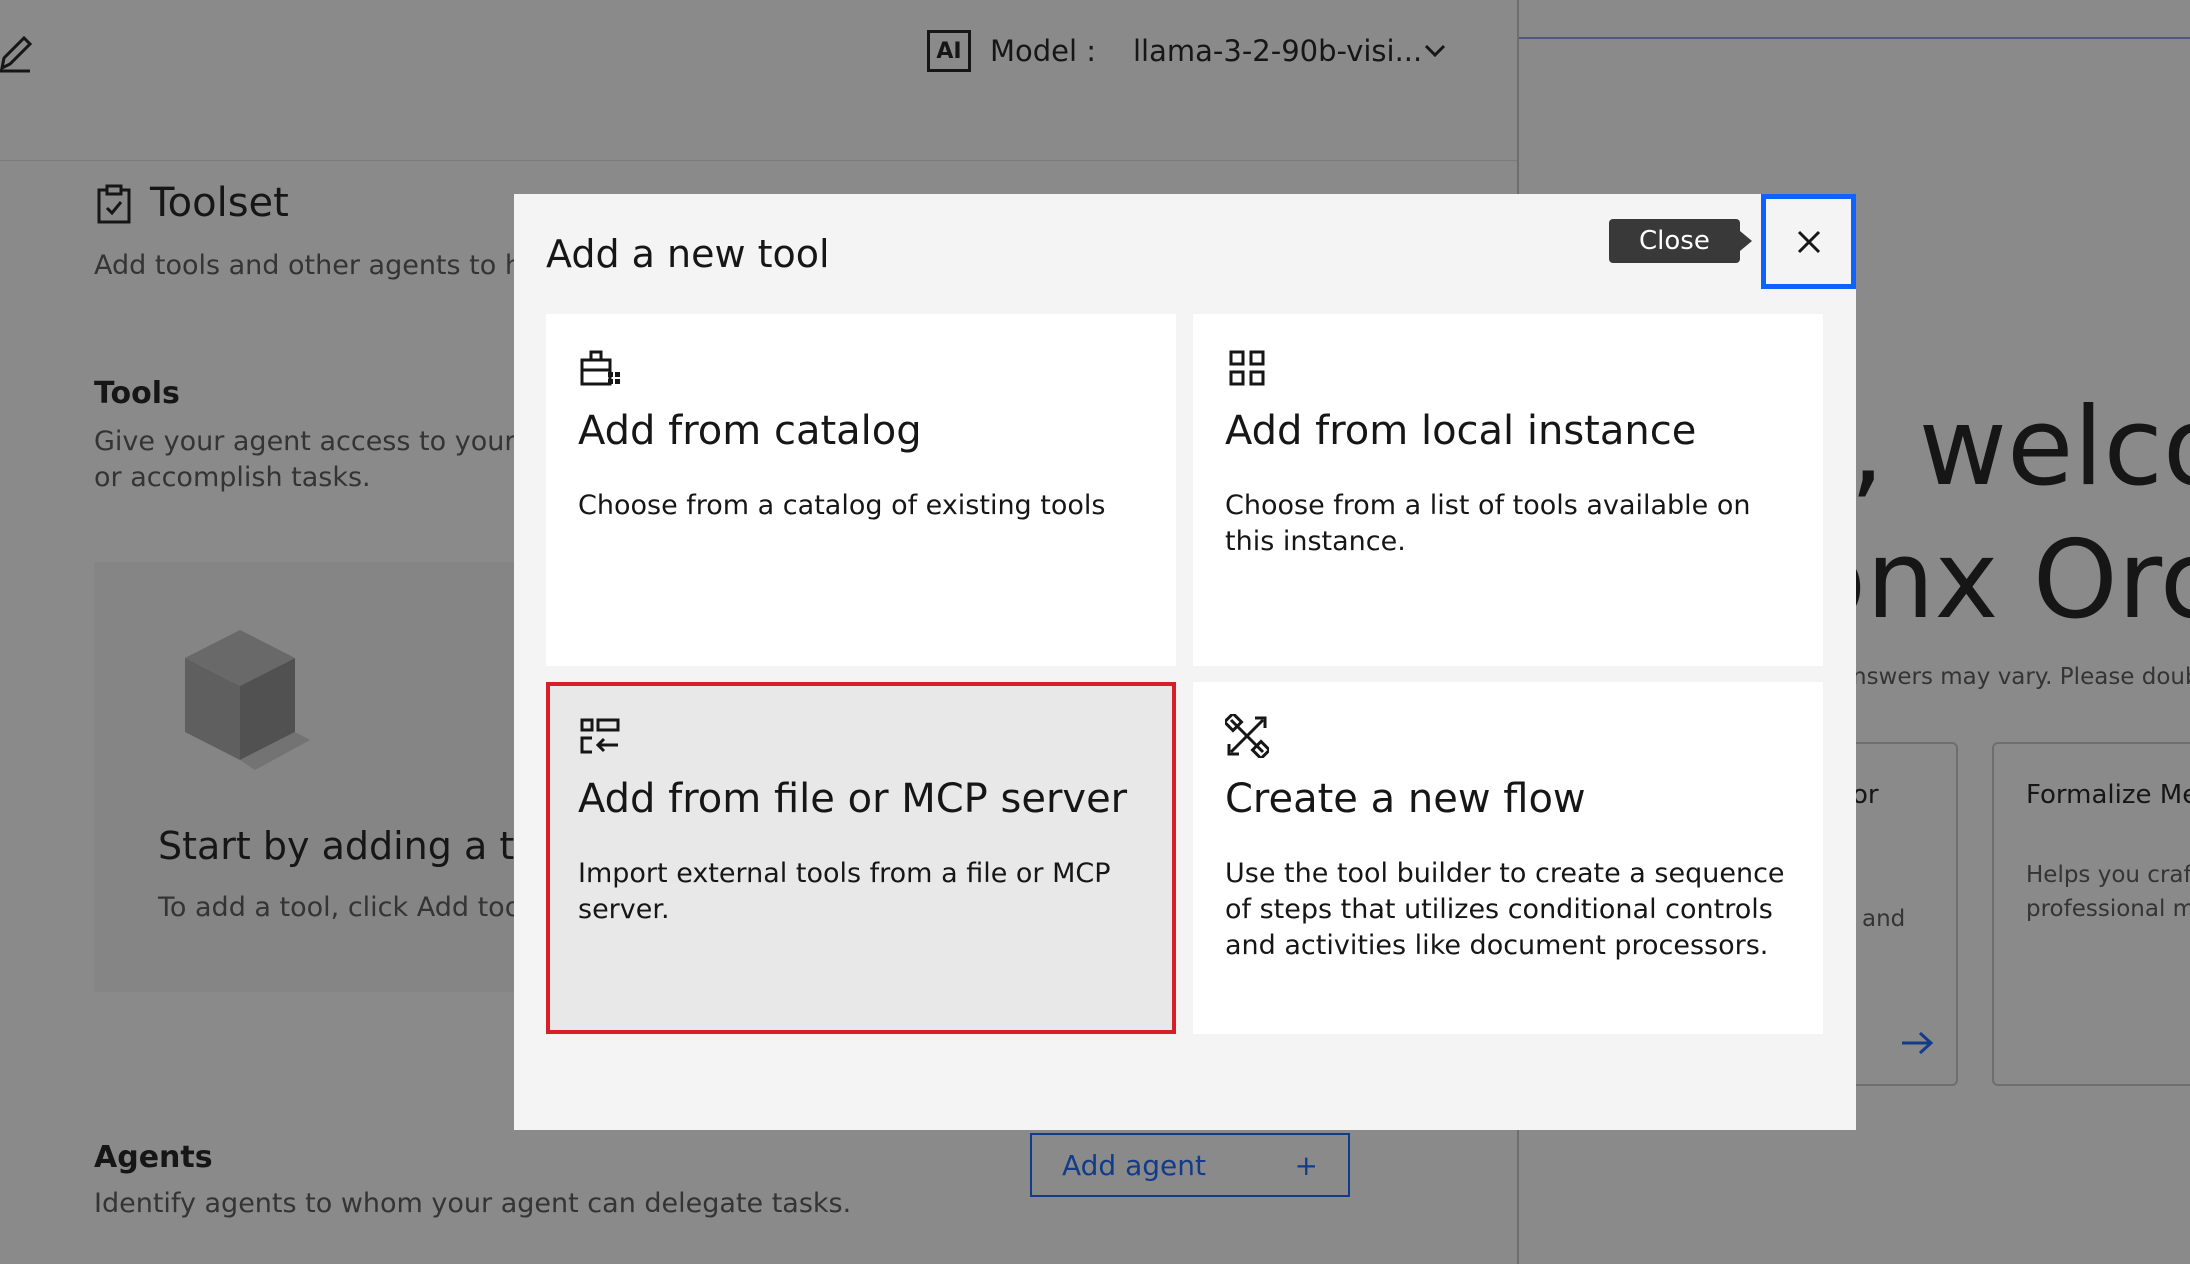 This screenshot has width=2190, height=1264. I want to click on card-title: Add from catalog, so click(750, 431).